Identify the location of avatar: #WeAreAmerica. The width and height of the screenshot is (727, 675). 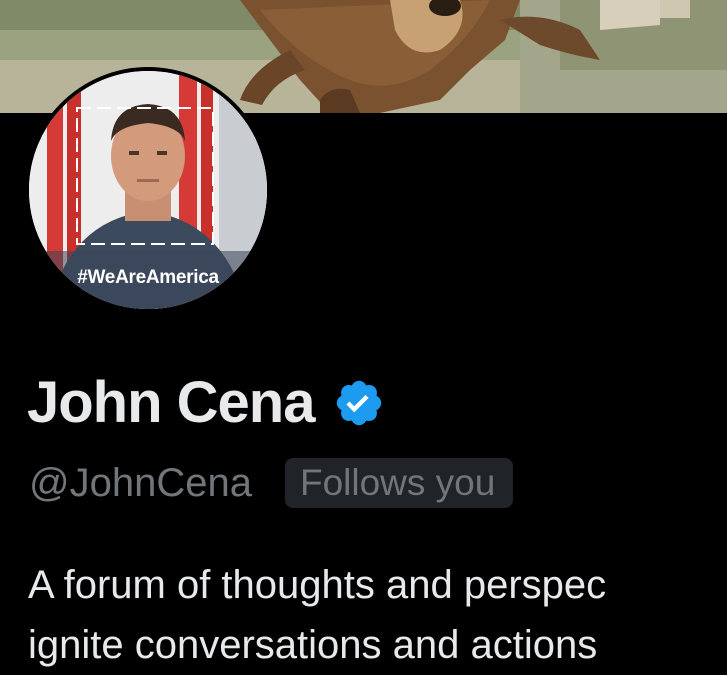
(148, 190).